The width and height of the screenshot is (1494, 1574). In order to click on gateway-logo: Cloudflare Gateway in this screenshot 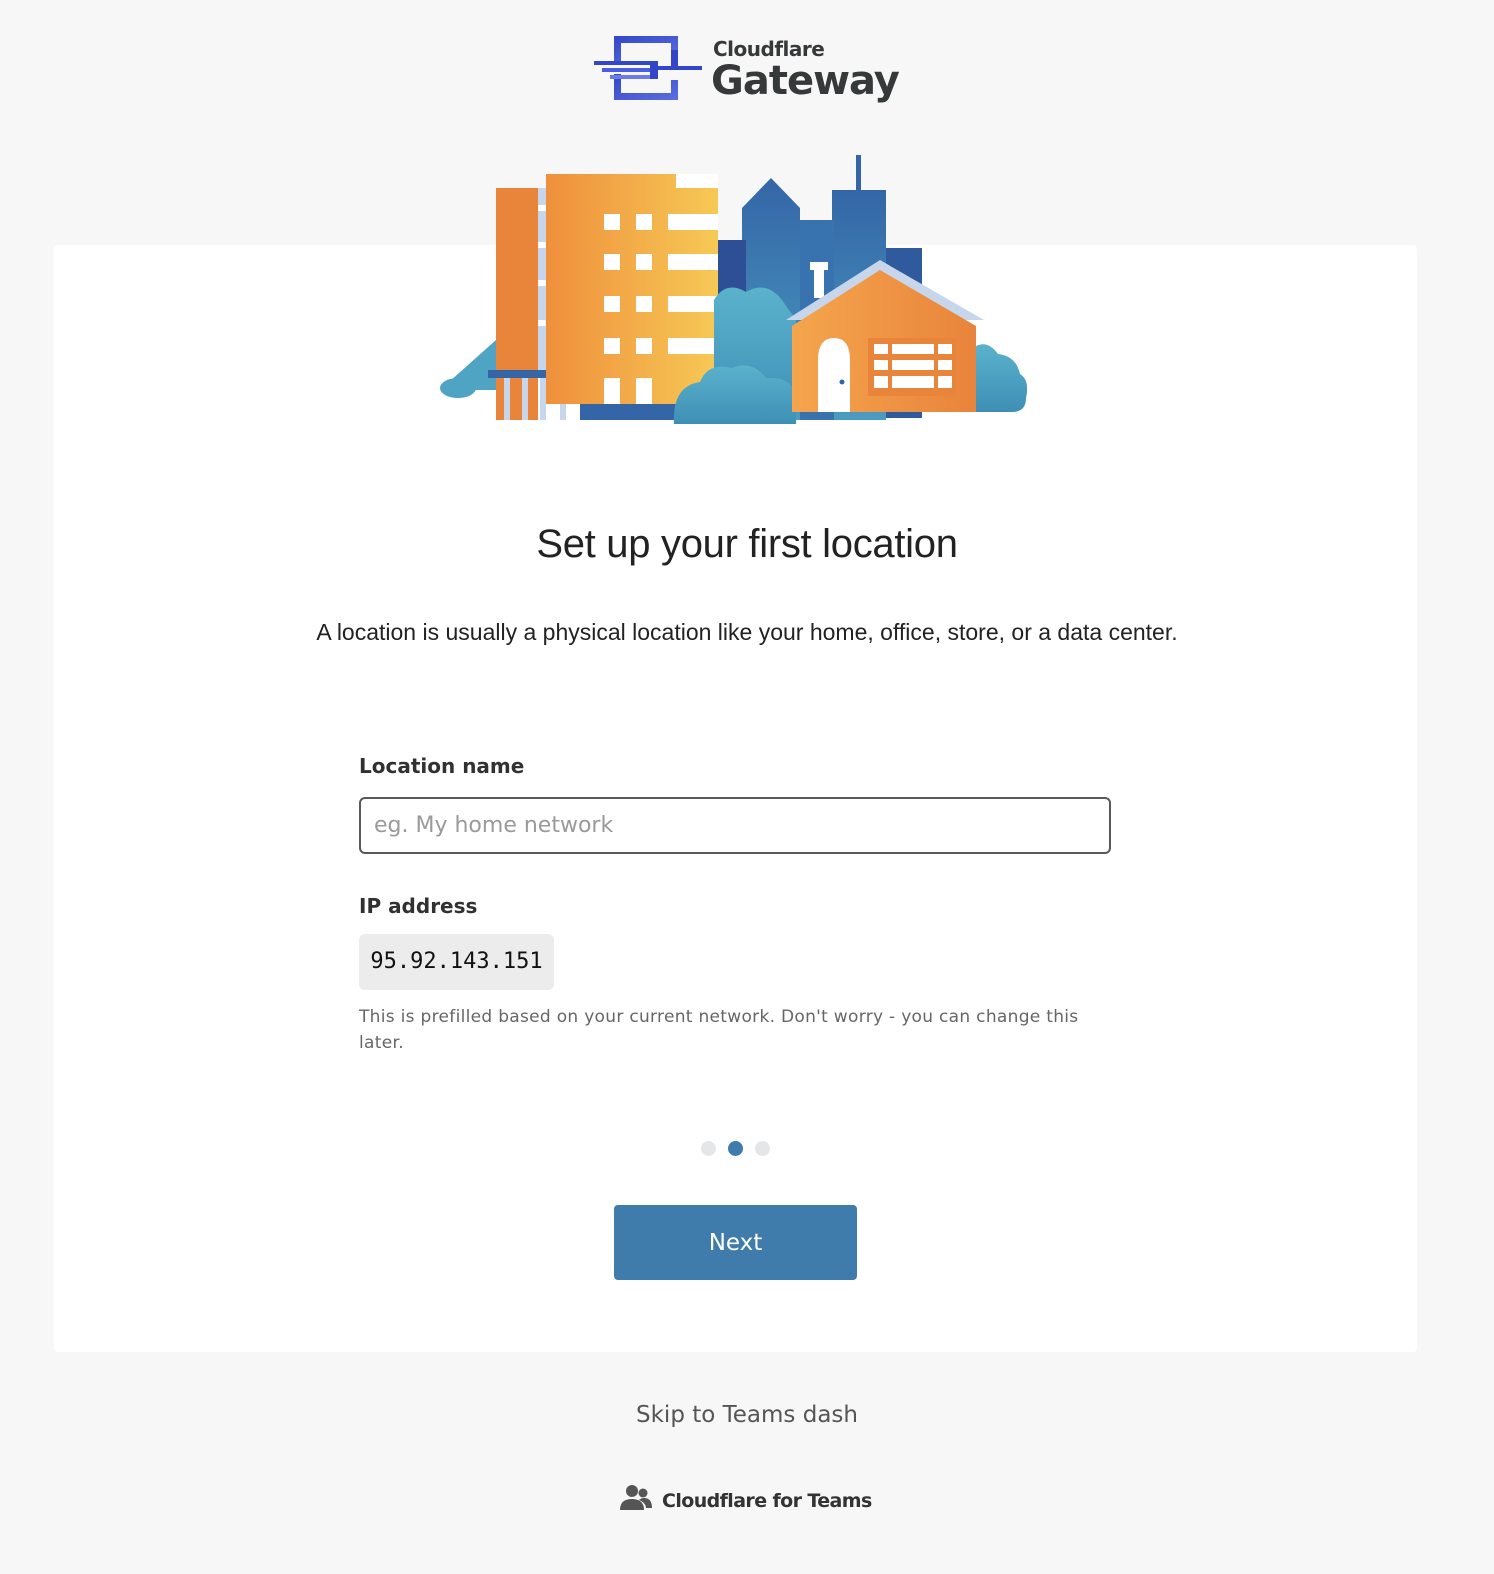, I will do `click(745, 70)`.